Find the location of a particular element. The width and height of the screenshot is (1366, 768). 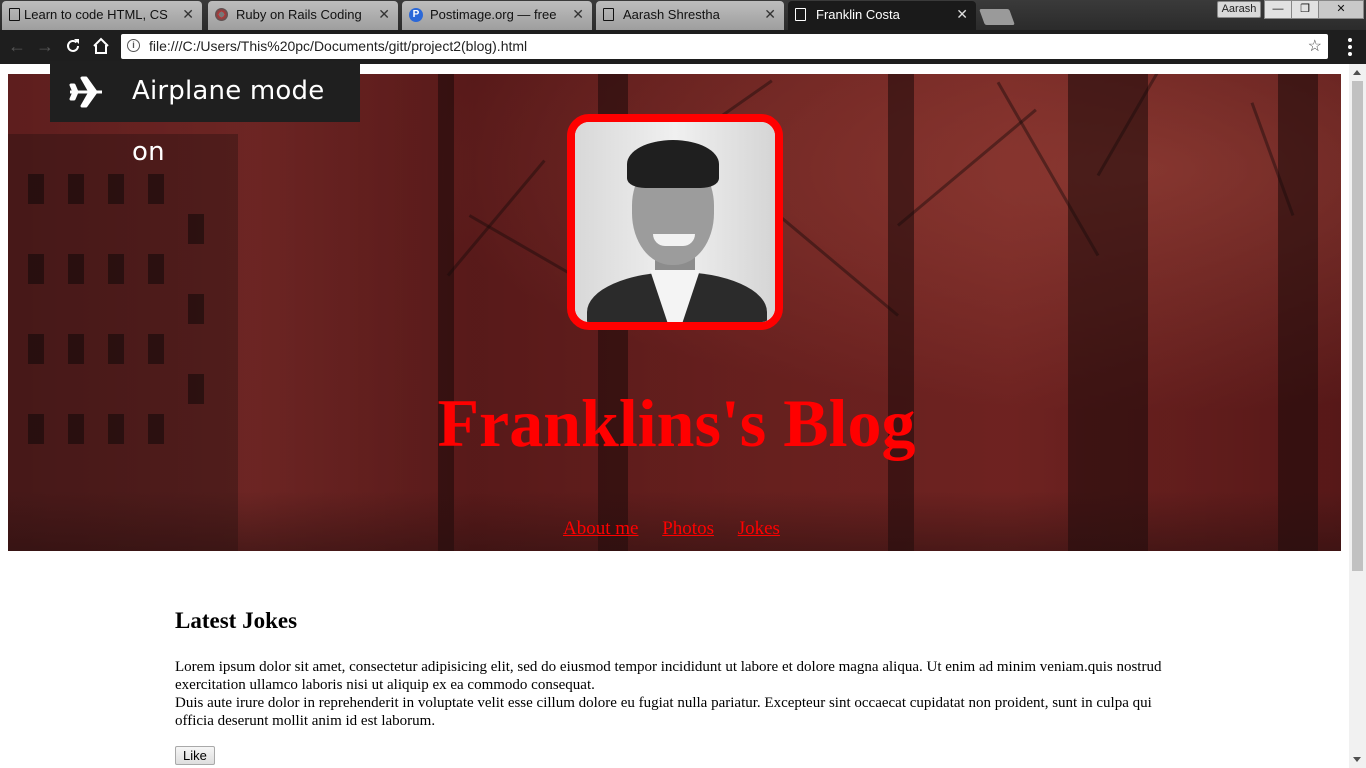

toast-text: Airplane mode on is located at coordinates (228, 121).